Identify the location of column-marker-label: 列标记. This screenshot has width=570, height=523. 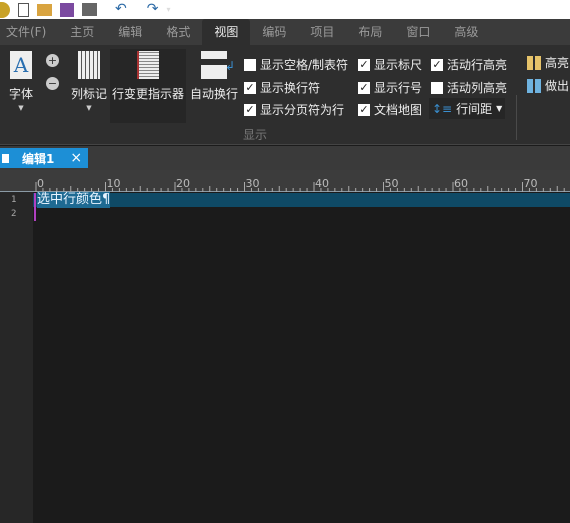
(88, 94).